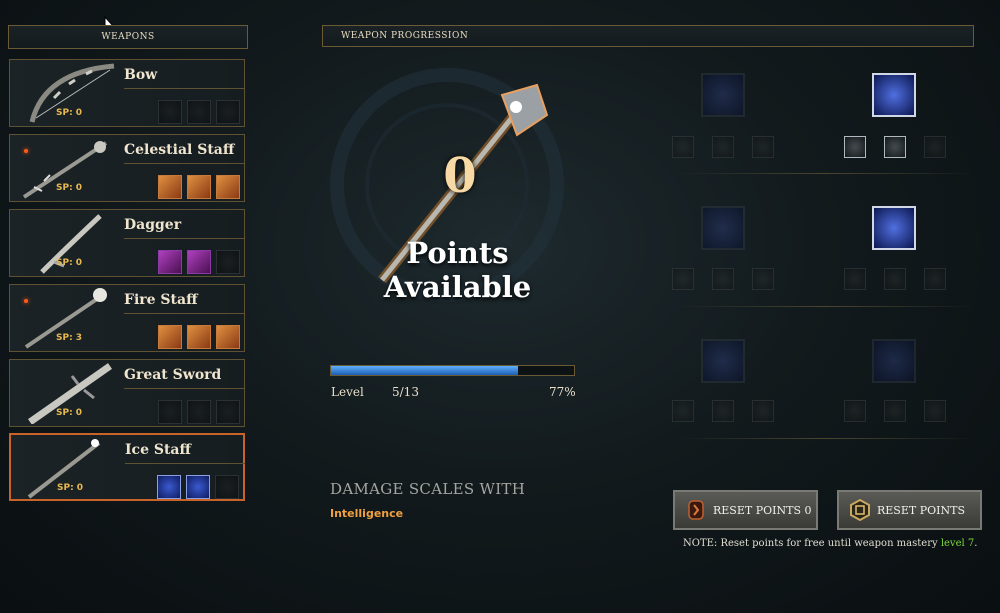 This screenshot has width=1000, height=613. I want to click on orb-skill-icon, so click(199, 187).